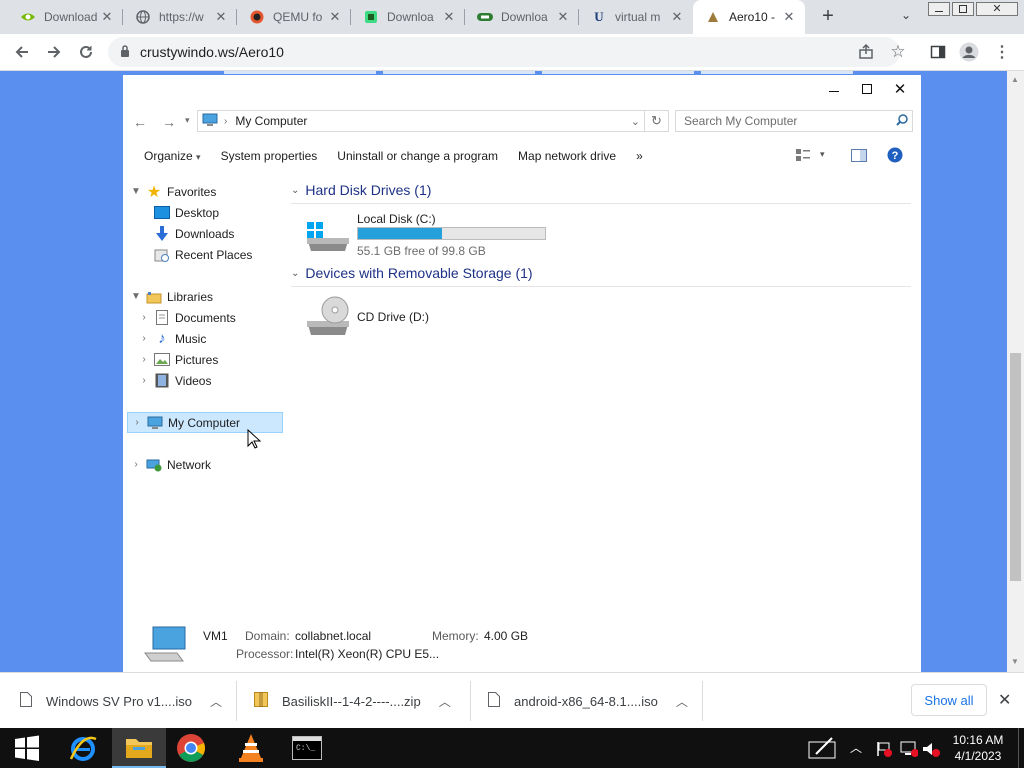 This screenshot has width=1024, height=768. Describe the element at coordinates (949, 700) in the screenshot. I see `show-all-button: Show all` at that location.